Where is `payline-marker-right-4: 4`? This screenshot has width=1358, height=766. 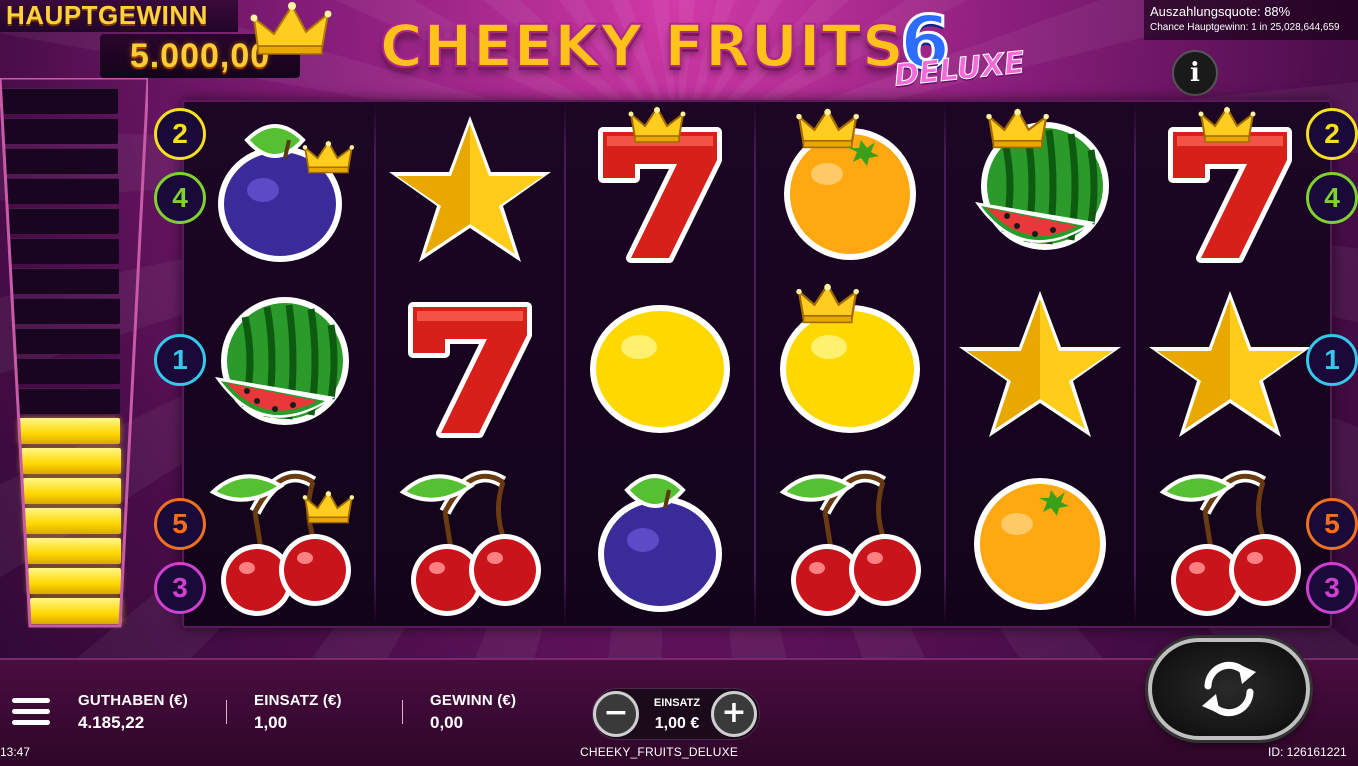 payline-marker-right-4: 4 is located at coordinates (1332, 198).